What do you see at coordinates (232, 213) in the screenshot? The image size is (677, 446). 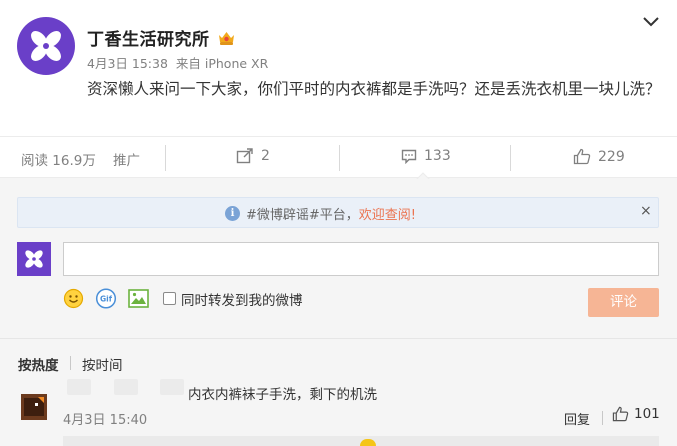 I see `info-icon: i` at bounding box center [232, 213].